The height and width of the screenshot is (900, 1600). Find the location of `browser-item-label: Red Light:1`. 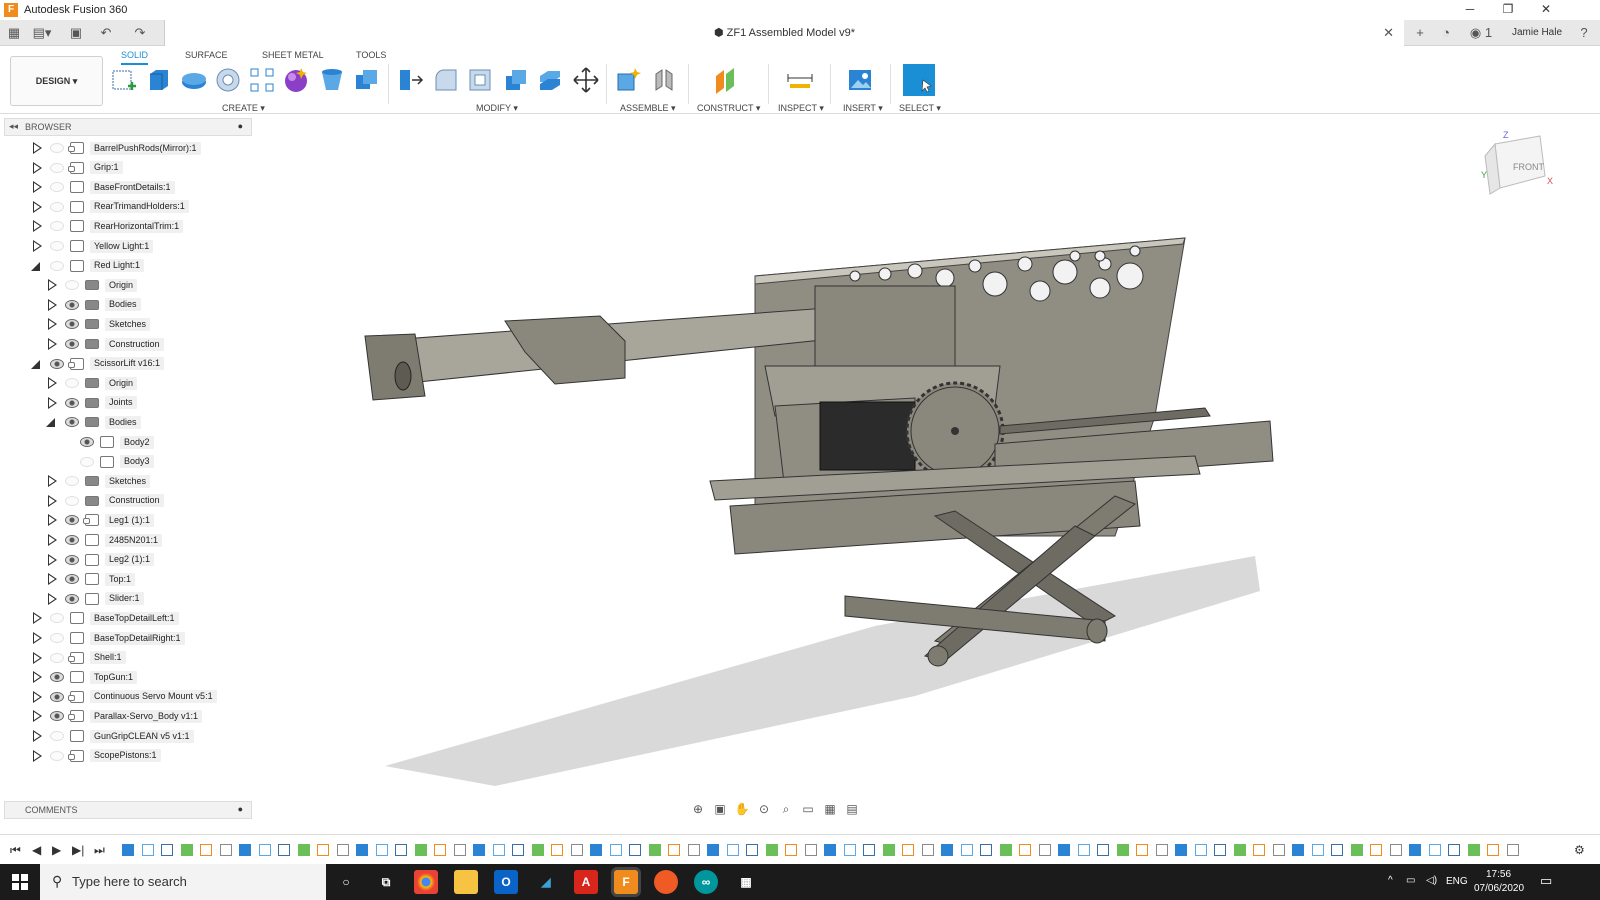

browser-item-label: Red Light:1 is located at coordinates (117, 266).